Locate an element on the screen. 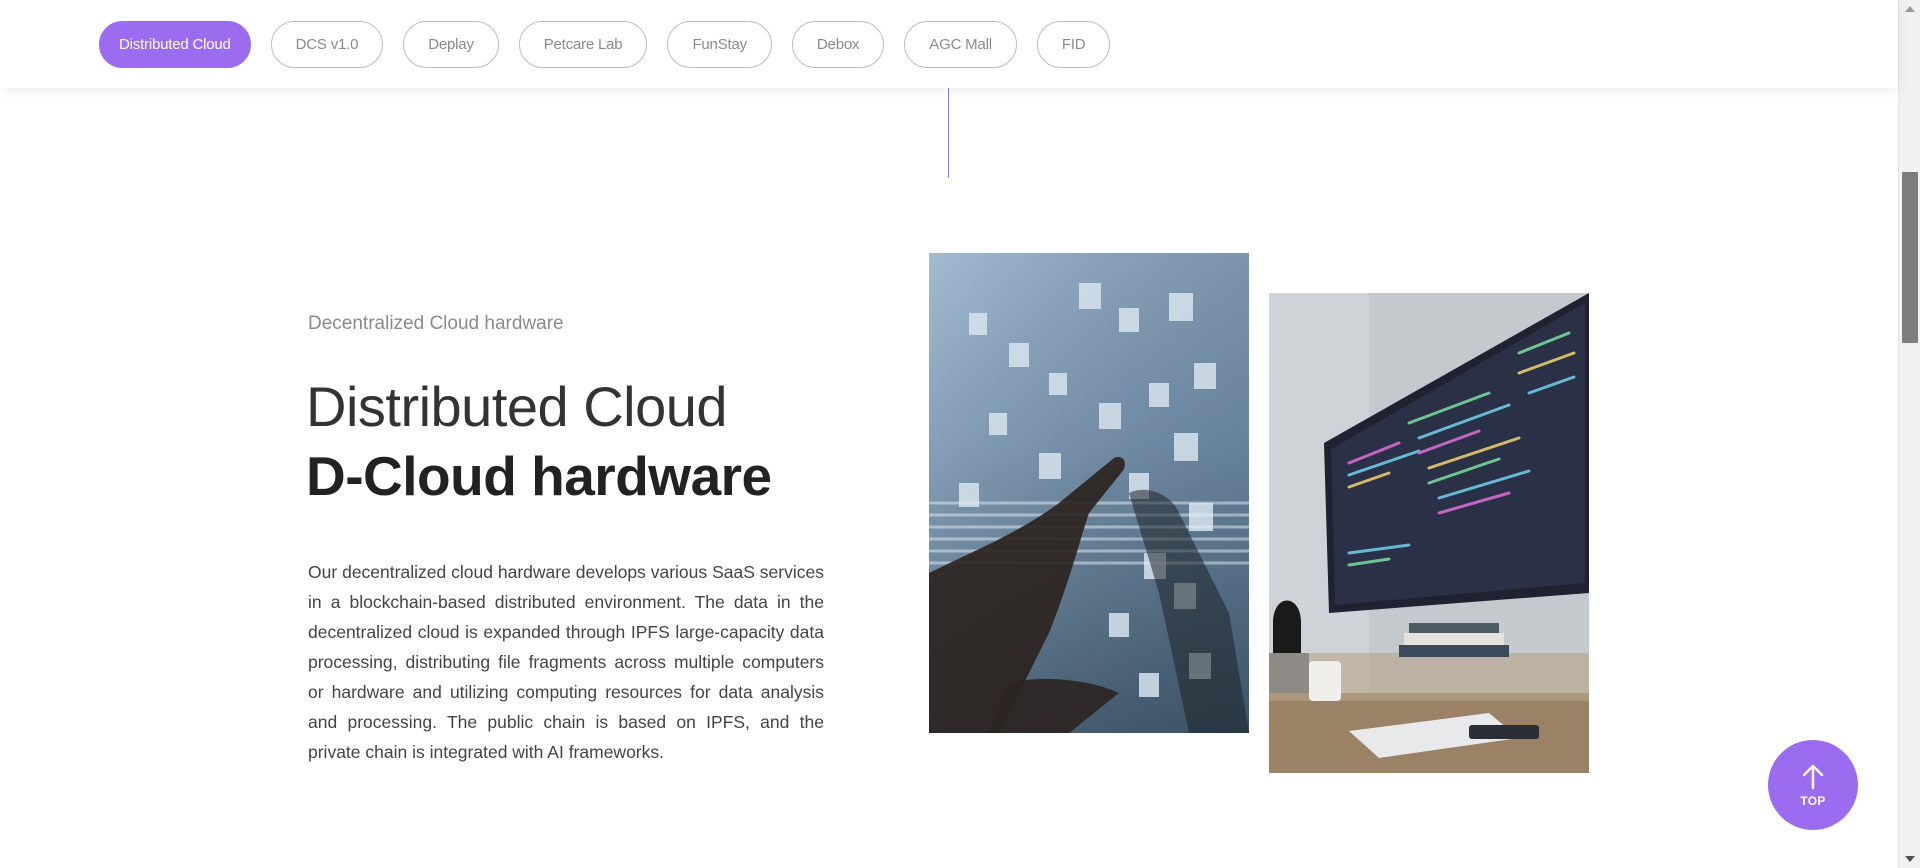 This screenshot has height=868, width=1920. section-title-light: Distributed Cloud is located at coordinates (517, 406).